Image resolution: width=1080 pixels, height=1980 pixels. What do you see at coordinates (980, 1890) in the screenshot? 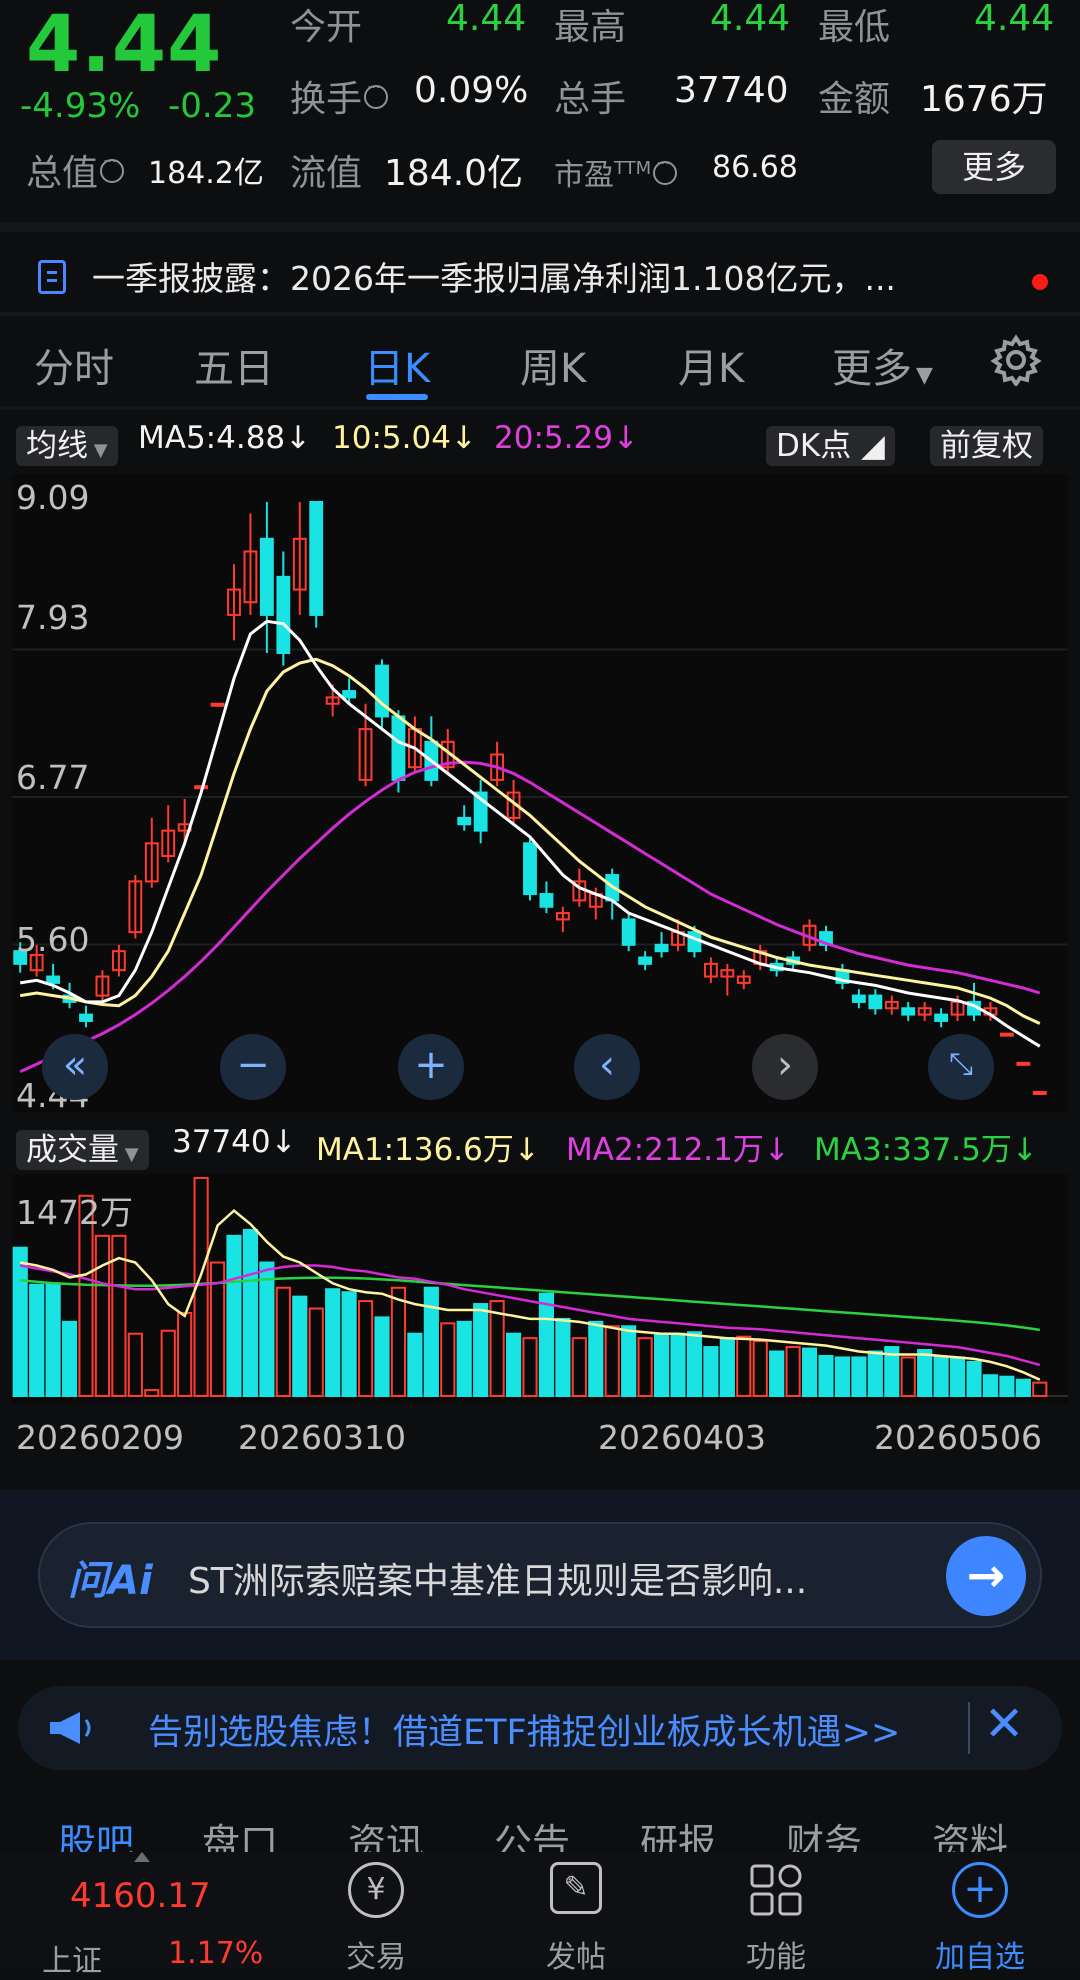
I see `plus-icon: +` at bounding box center [980, 1890].